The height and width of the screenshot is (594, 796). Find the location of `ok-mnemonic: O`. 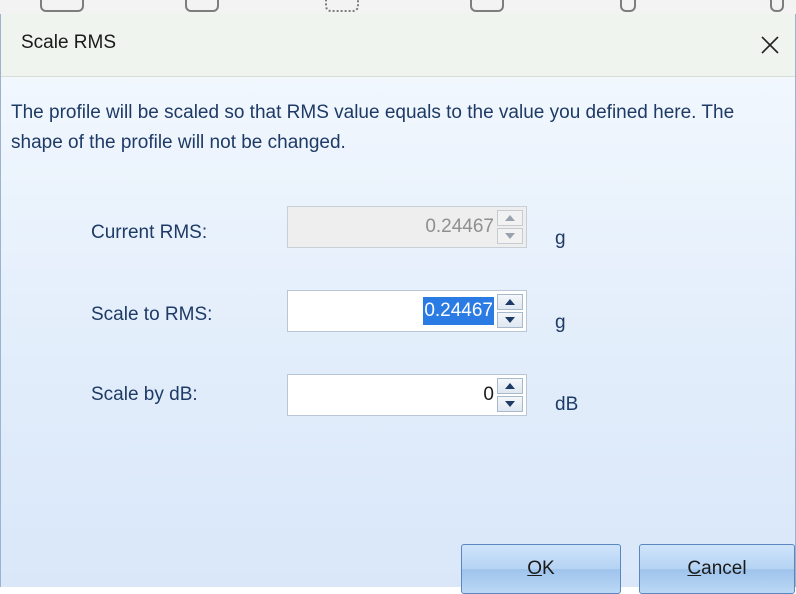

ok-mnemonic: O is located at coordinates (535, 568).